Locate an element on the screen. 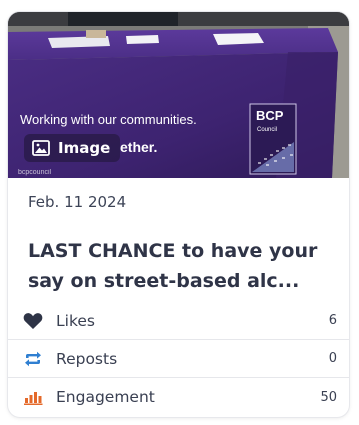 This screenshot has width=359, height=425. repost-icon is located at coordinates (33, 359).